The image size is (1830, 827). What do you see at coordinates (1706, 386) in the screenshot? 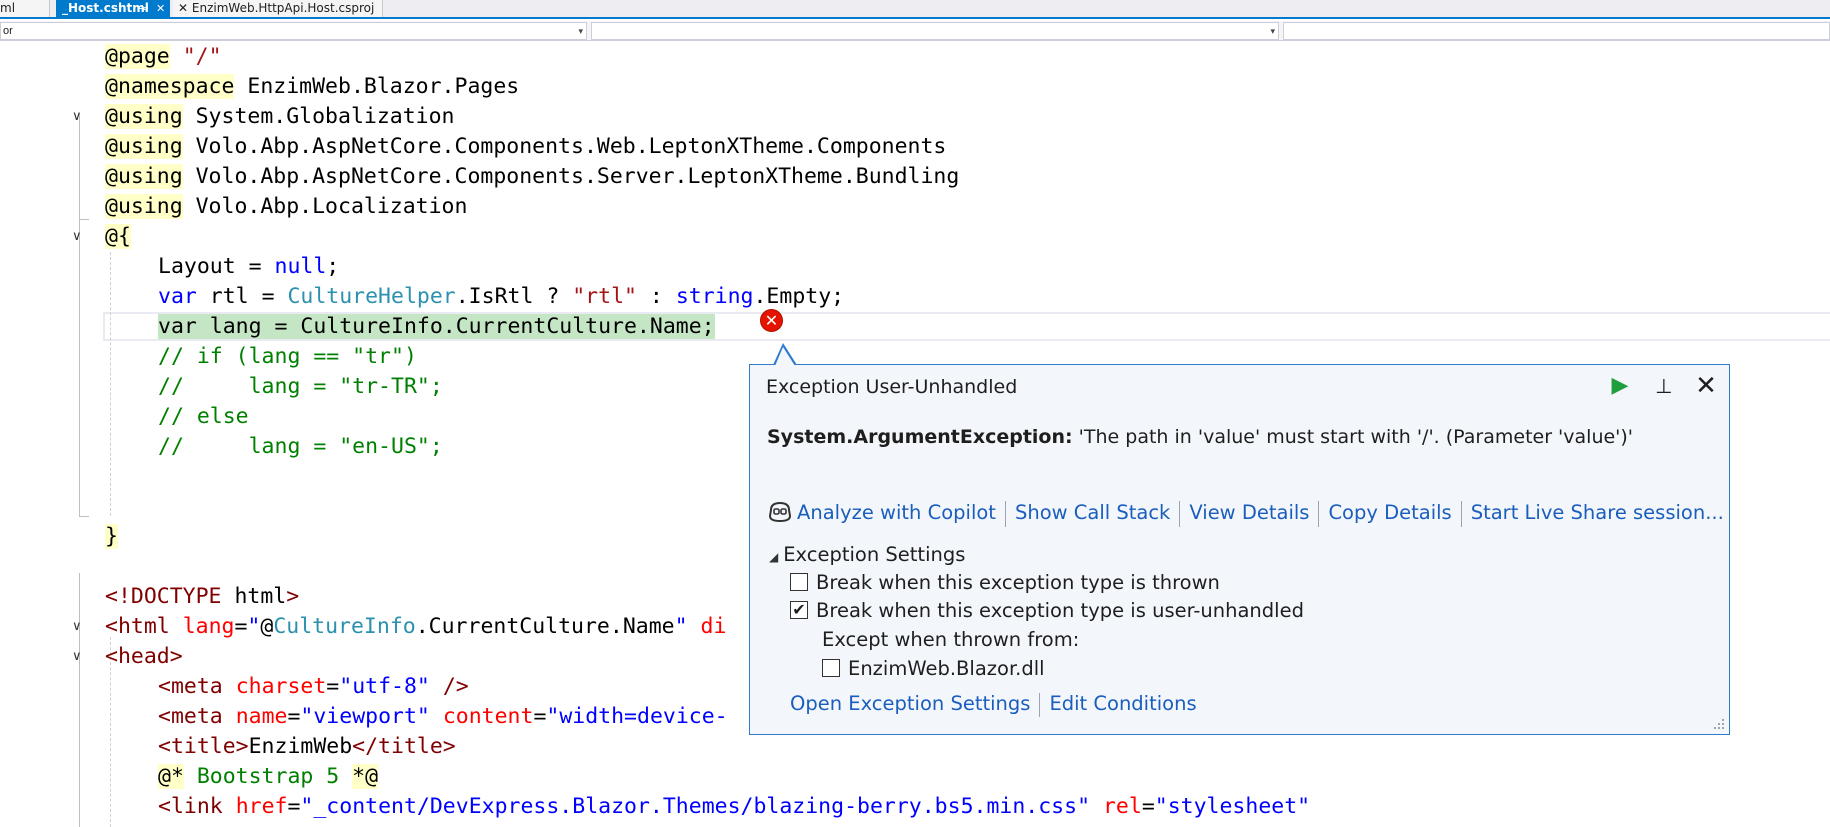
I see `close-icon: ✕` at bounding box center [1706, 386].